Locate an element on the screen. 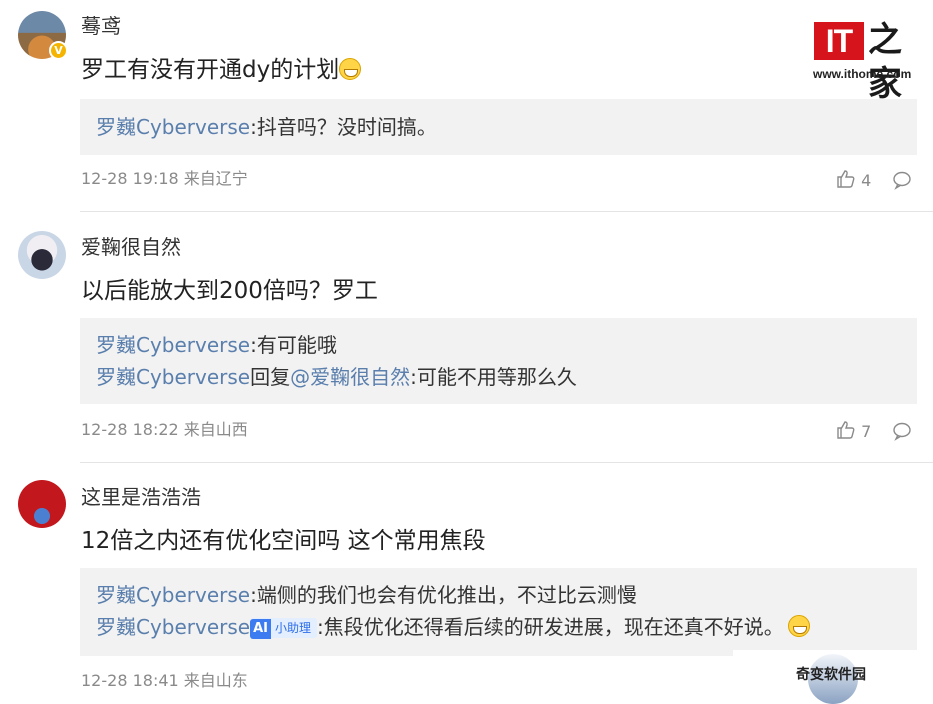  ithome-logo-mark: IT is located at coordinates (839, 41).